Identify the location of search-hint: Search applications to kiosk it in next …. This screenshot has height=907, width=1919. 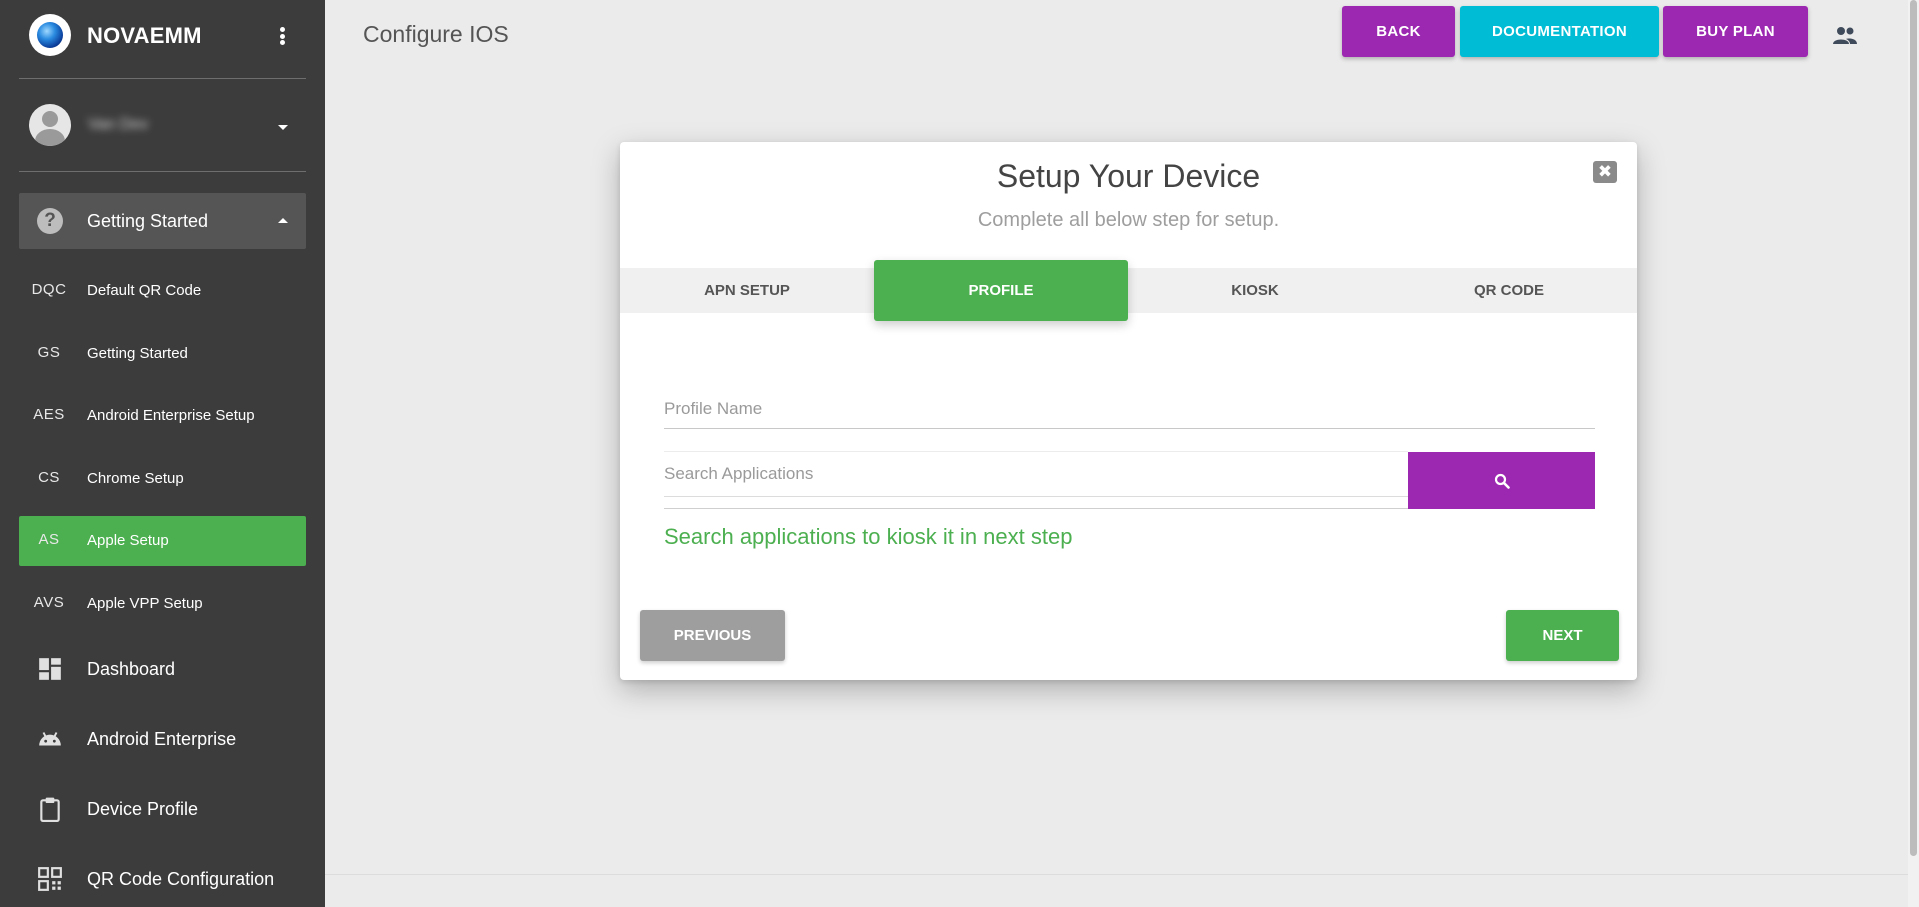
(868, 536).